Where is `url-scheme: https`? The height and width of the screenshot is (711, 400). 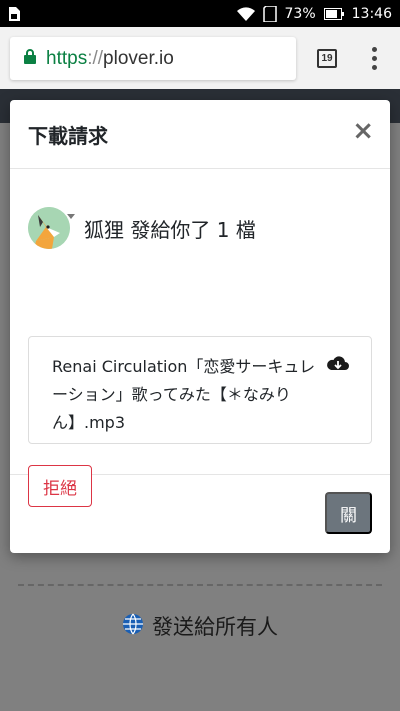 url-scheme: https is located at coordinates (67, 58).